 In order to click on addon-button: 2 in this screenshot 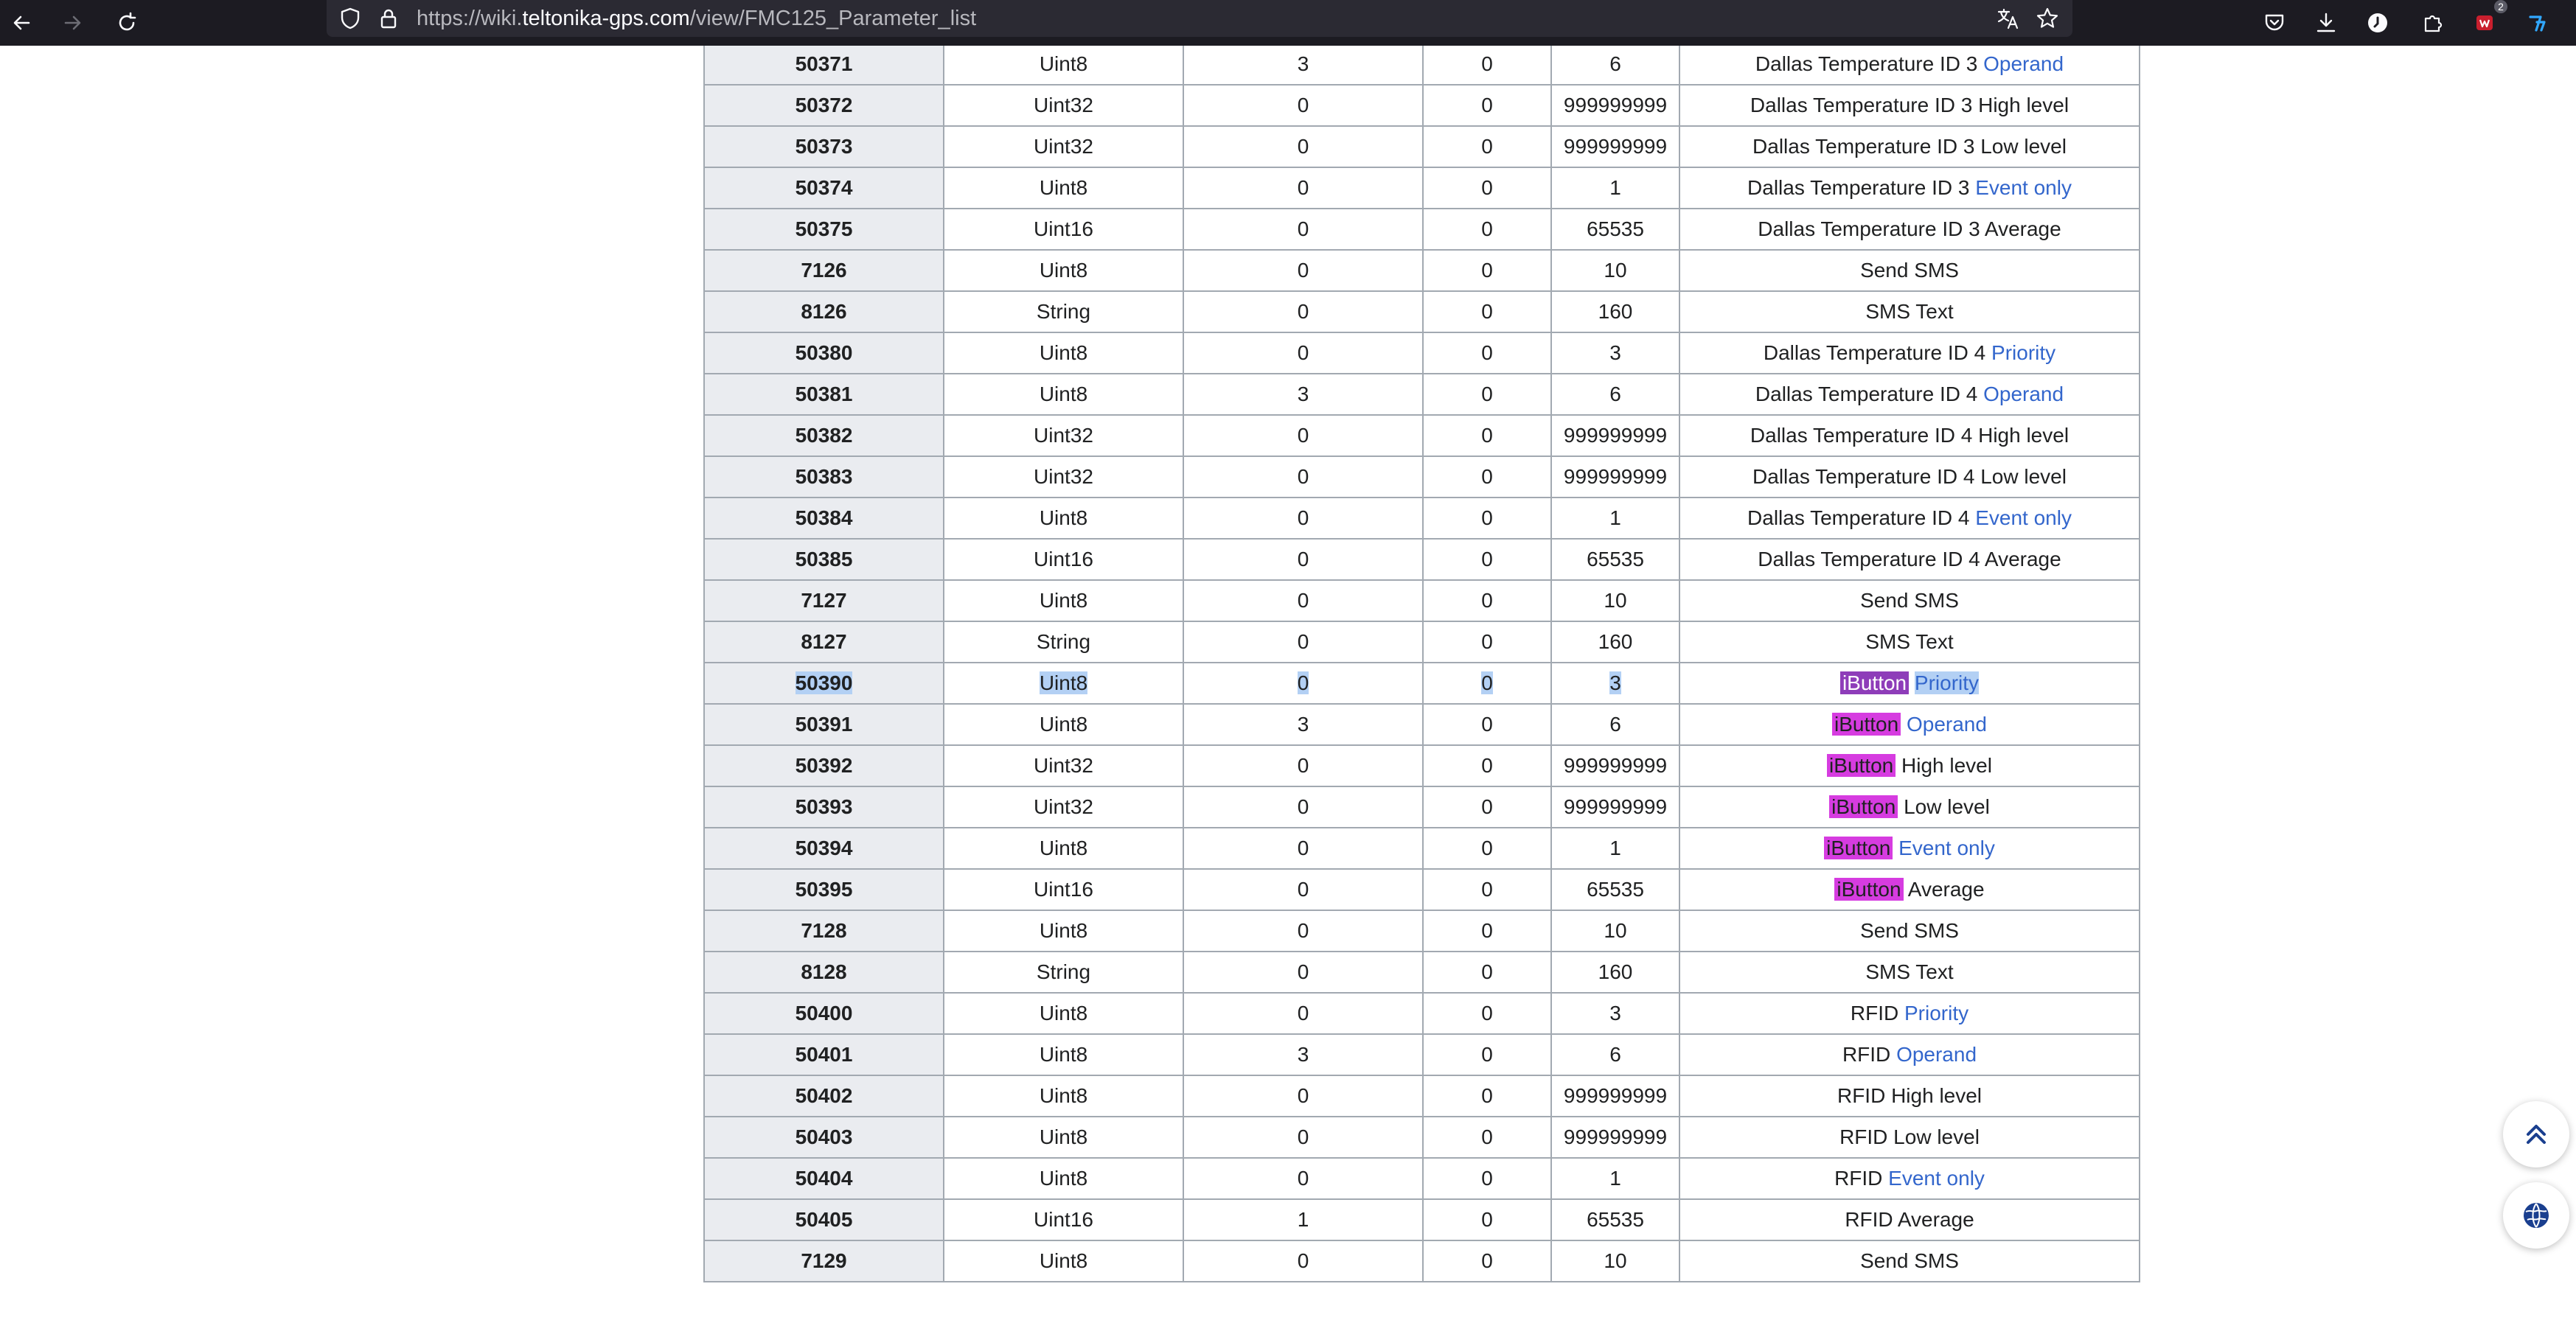, I will do `click(2486, 21)`.